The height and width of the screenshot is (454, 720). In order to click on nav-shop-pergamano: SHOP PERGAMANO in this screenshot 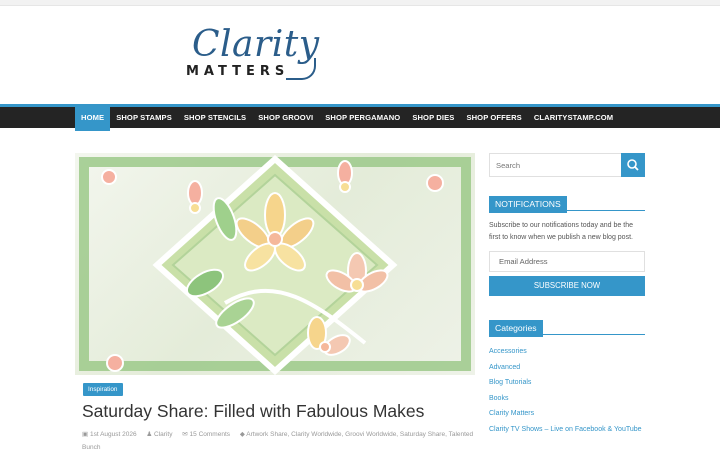, I will do `click(362, 117)`.